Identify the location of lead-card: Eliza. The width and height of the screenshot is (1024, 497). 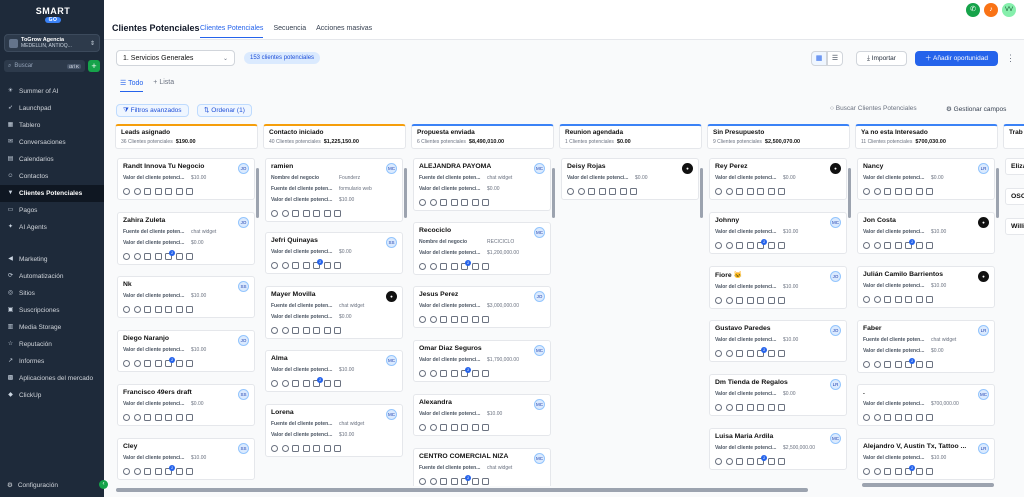
(1014, 166).